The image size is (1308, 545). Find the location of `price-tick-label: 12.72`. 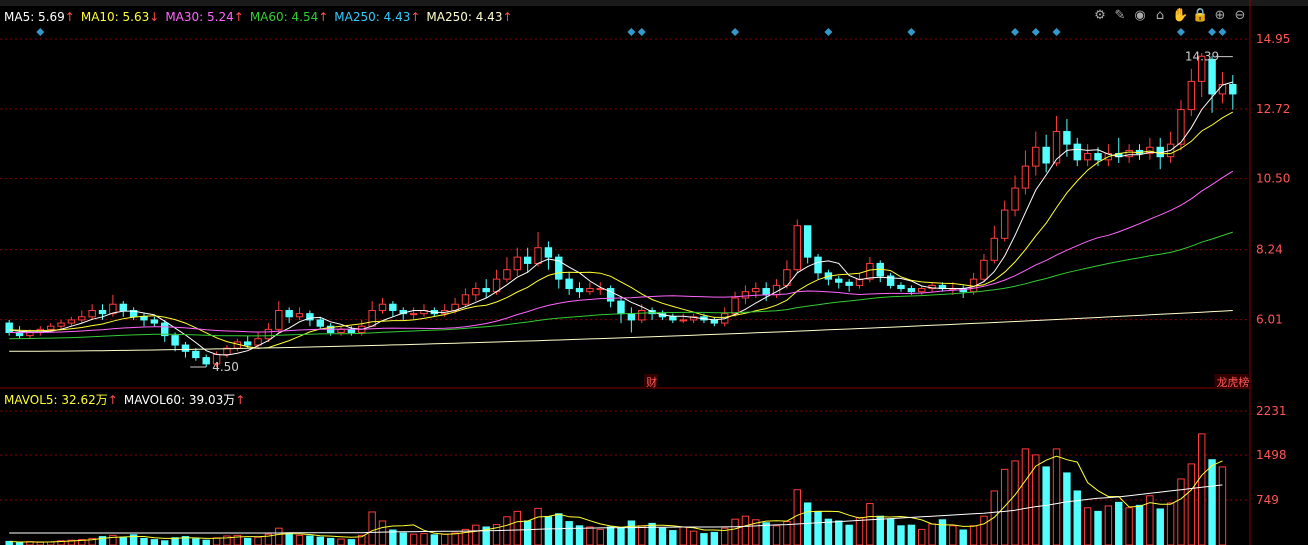

price-tick-label: 12.72 is located at coordinates (1273, 109).